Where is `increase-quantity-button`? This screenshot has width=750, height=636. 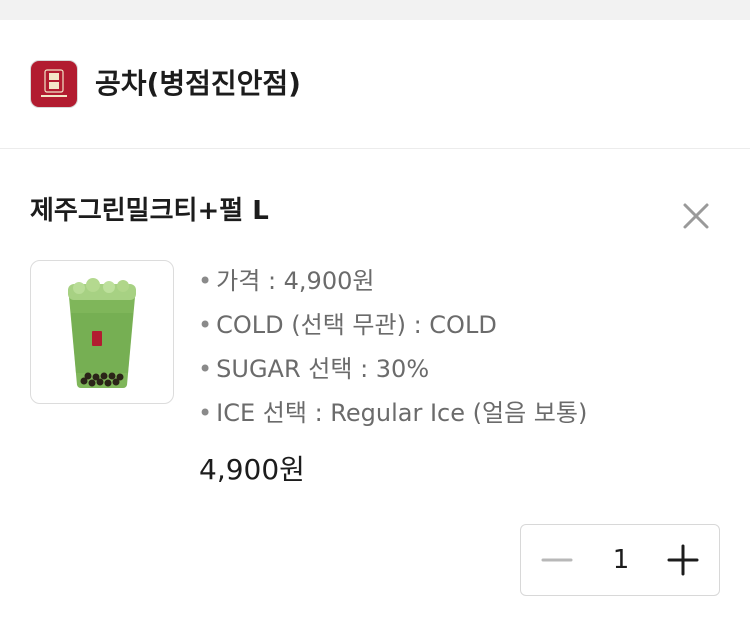
increase-quantity-button is located at coordinates (683, 560).